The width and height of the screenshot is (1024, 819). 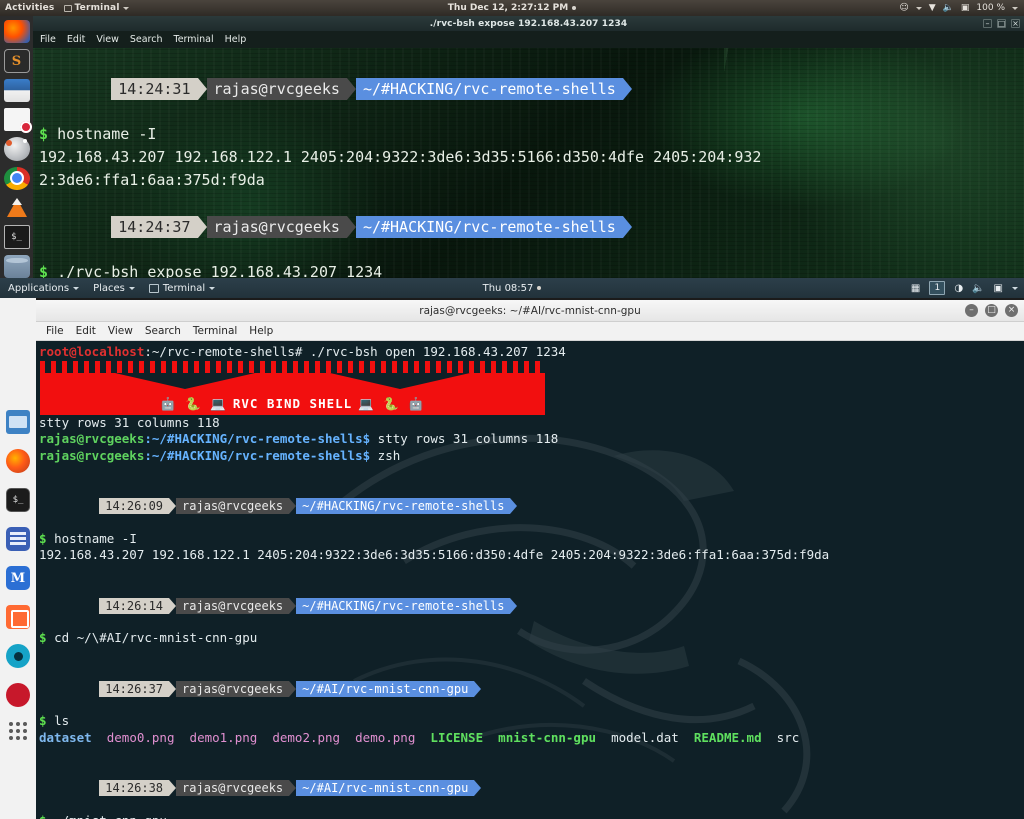 What do you see at coordinates (44, 288) in the screenshot?
I see `applications-menu: Applications` at bounding box center [44, 288].